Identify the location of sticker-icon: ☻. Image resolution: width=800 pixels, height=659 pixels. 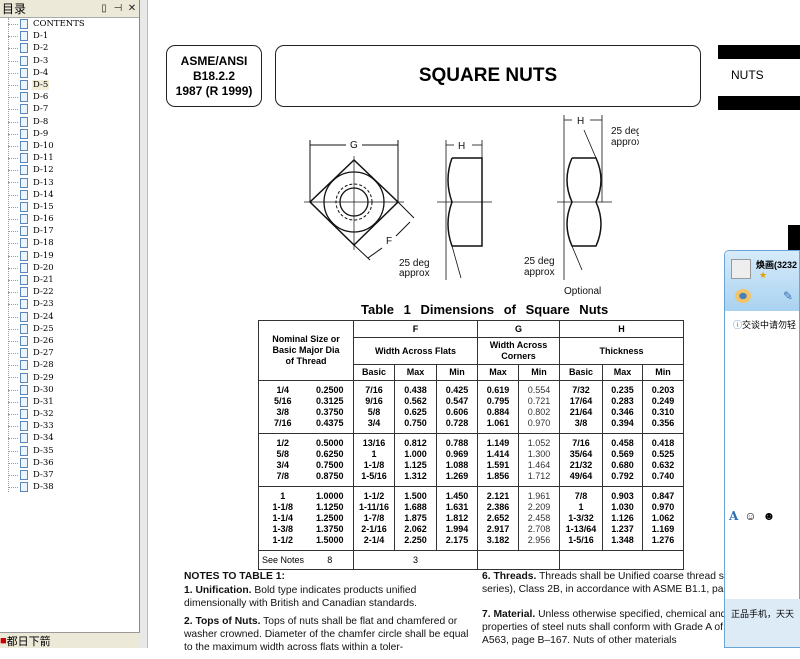
(769, 516).